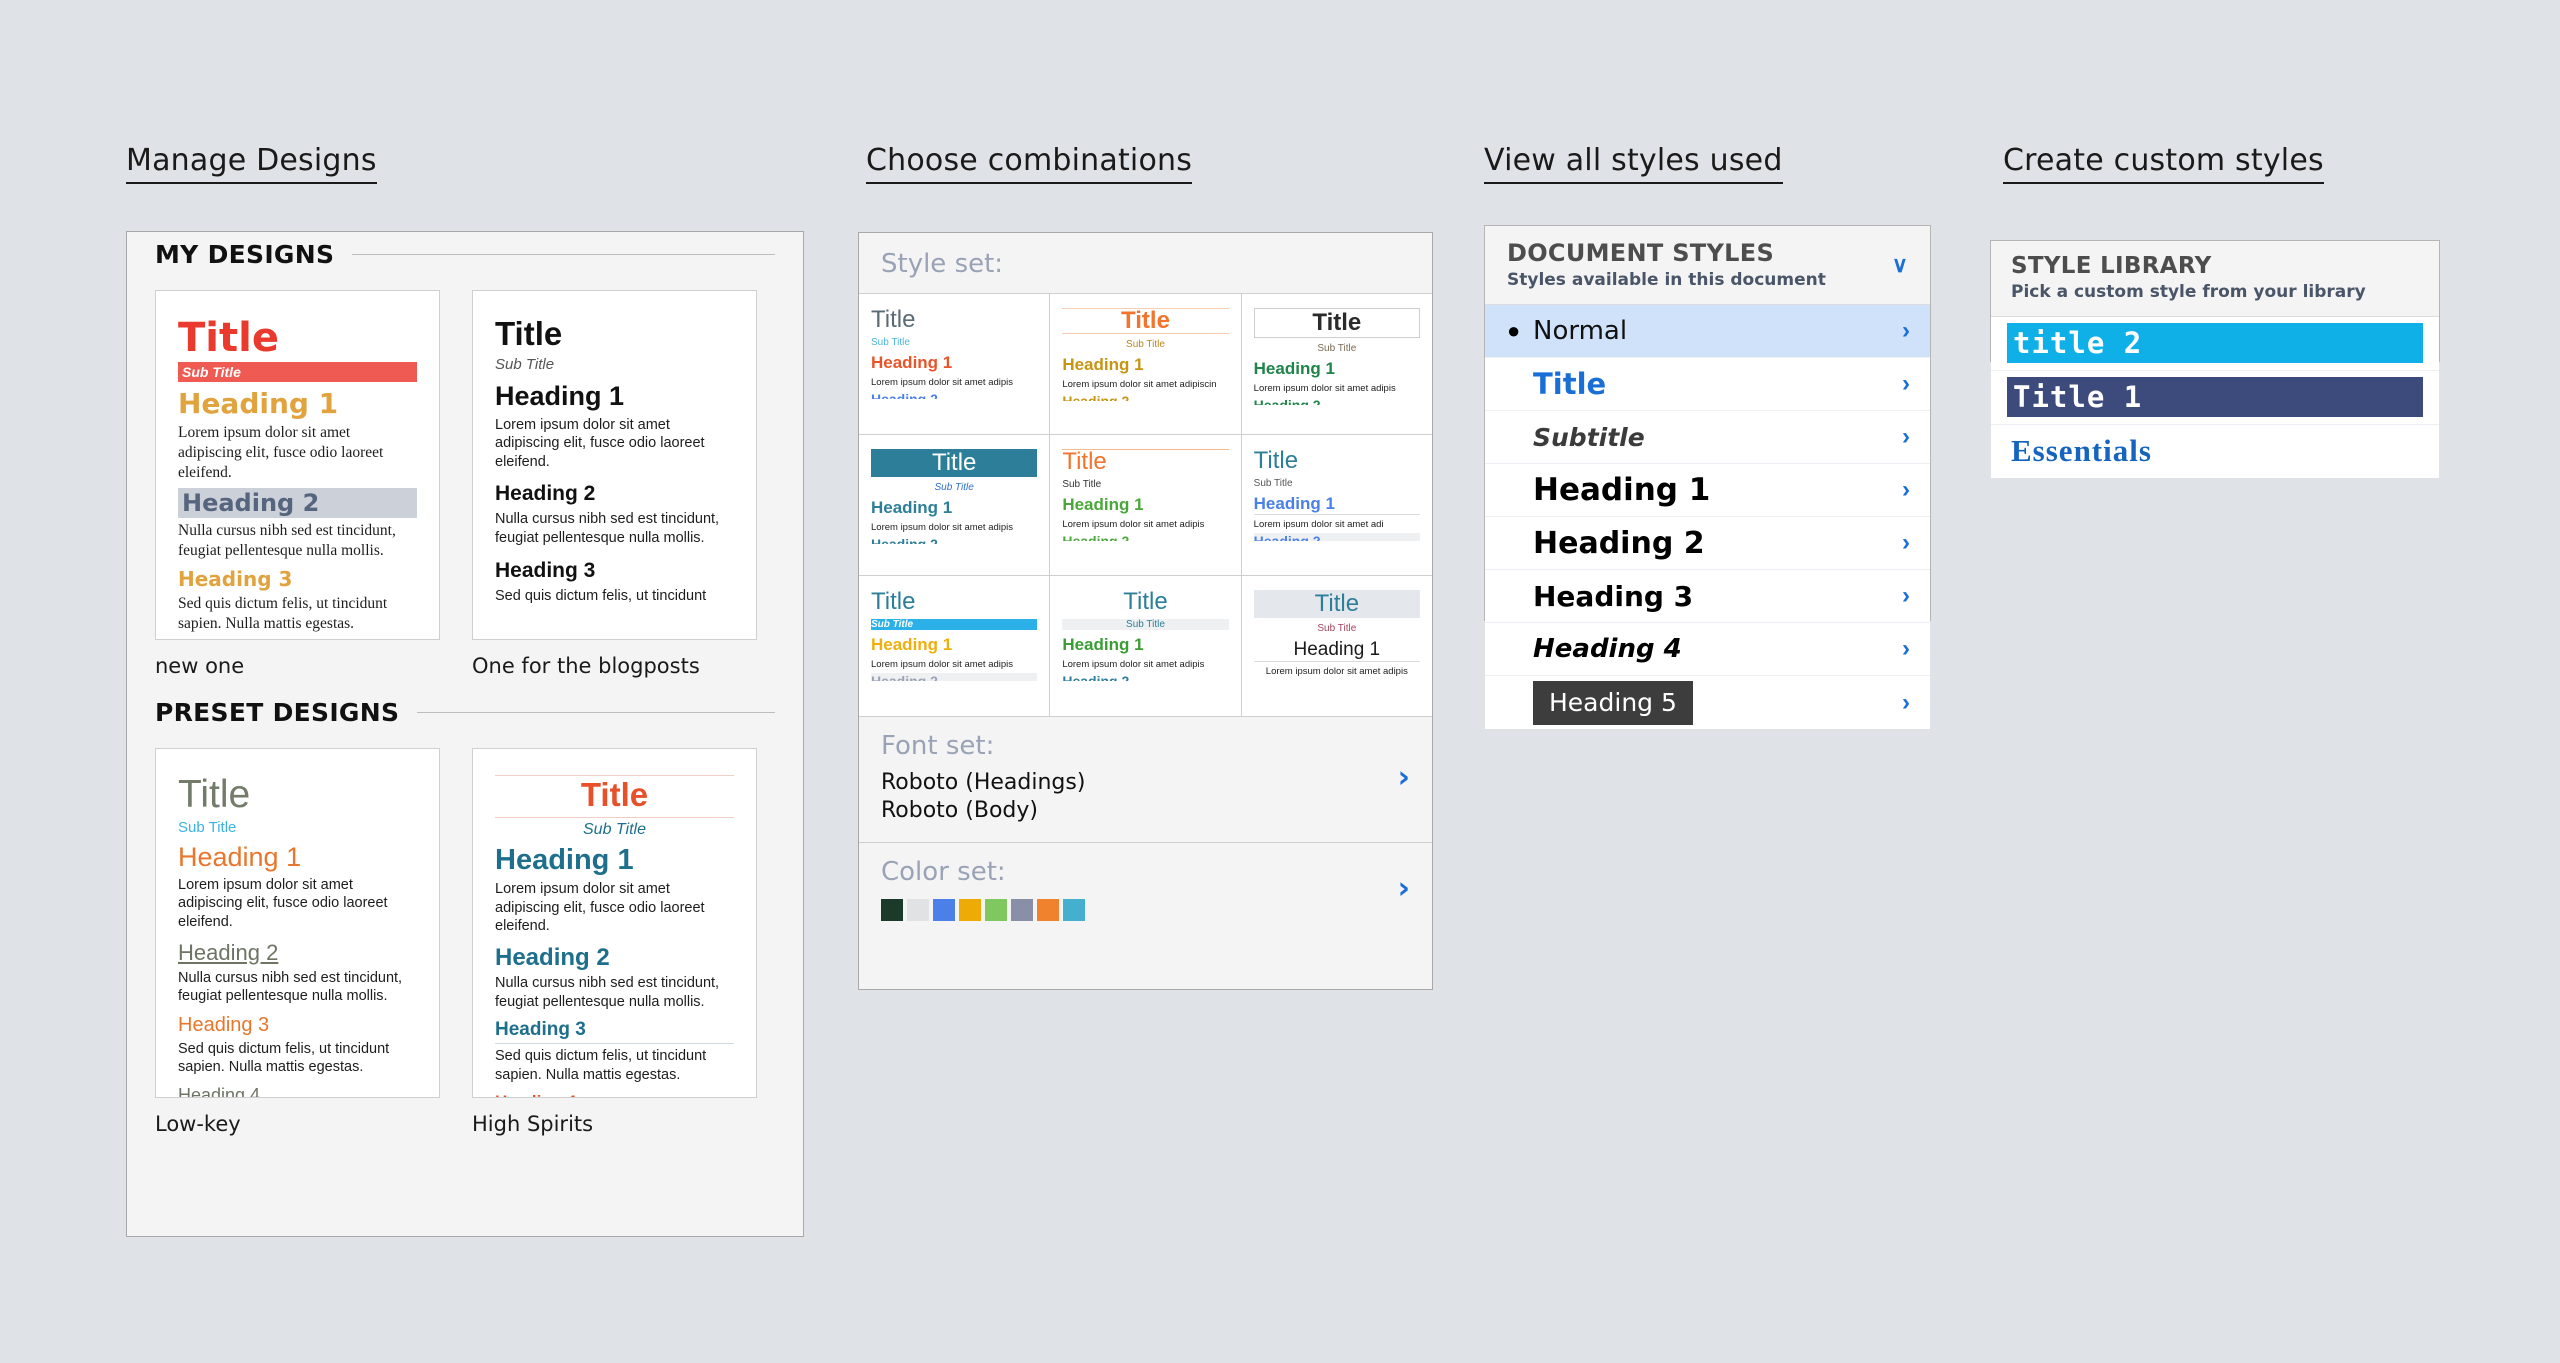  Describe the element at coordinates (942, 264) in the screenshot. I see `style-set-label: Style set:` at that location.